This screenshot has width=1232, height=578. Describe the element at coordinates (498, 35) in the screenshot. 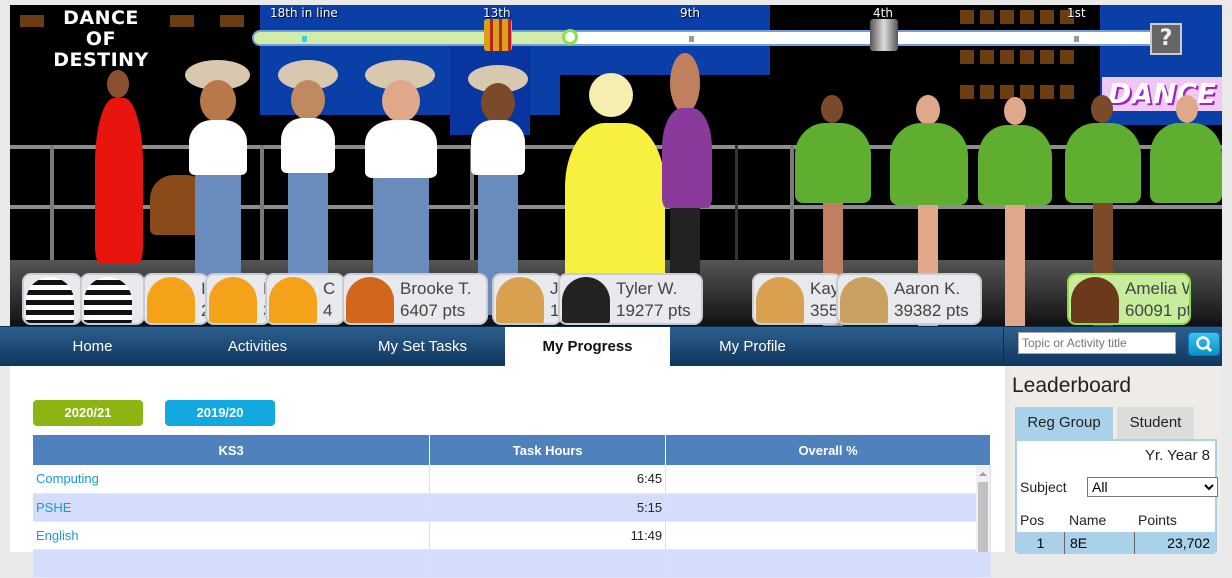

I see `gift-icon` at that location.